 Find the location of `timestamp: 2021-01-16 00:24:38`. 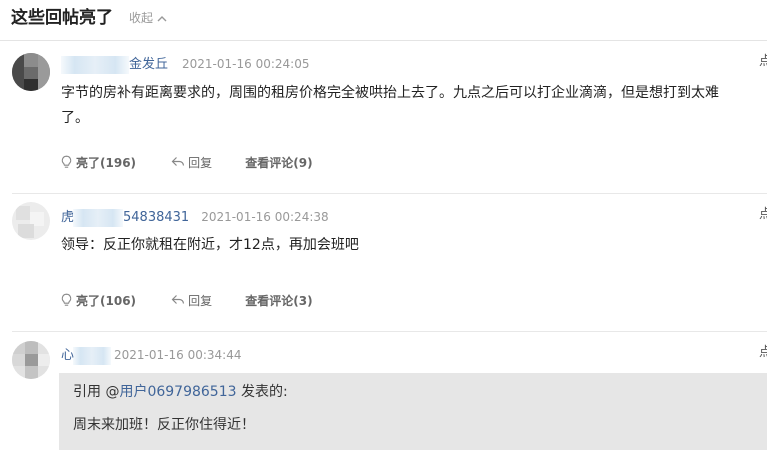

timestamp: 2021-01-16 00:24:38 is located at coordinates (265, 217).